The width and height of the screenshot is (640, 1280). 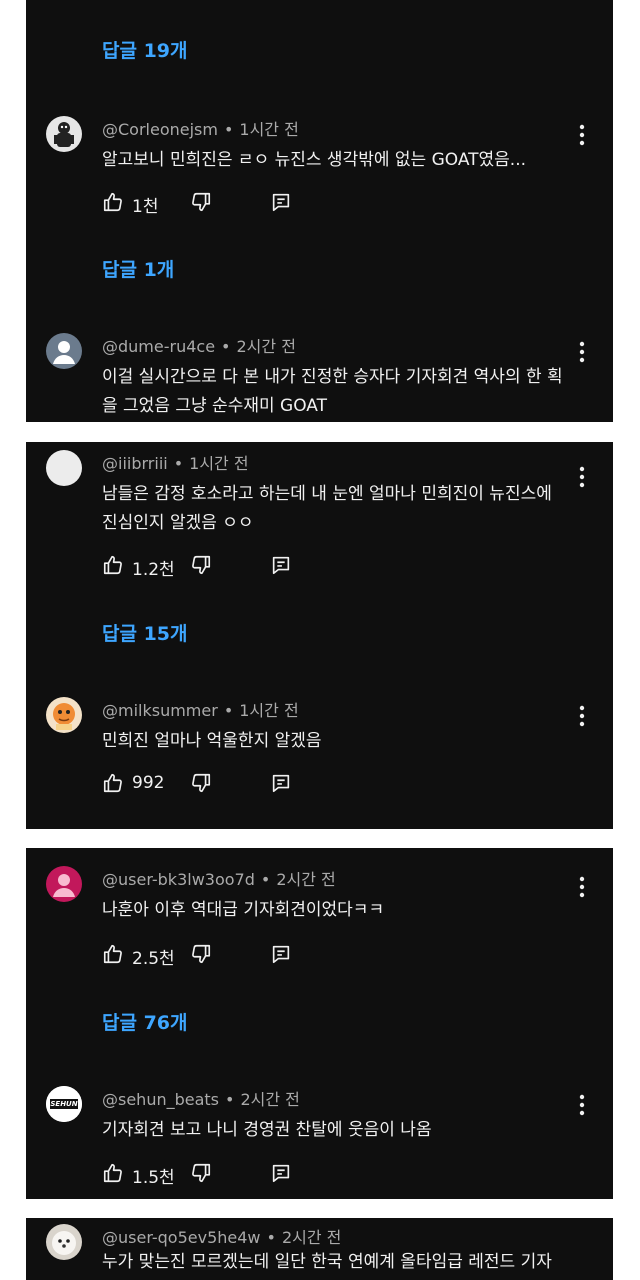 What do you see at coordinates (153, 570) in the screenshot?
I see `like-count: 1.2천` at bounding box center [153, 570].